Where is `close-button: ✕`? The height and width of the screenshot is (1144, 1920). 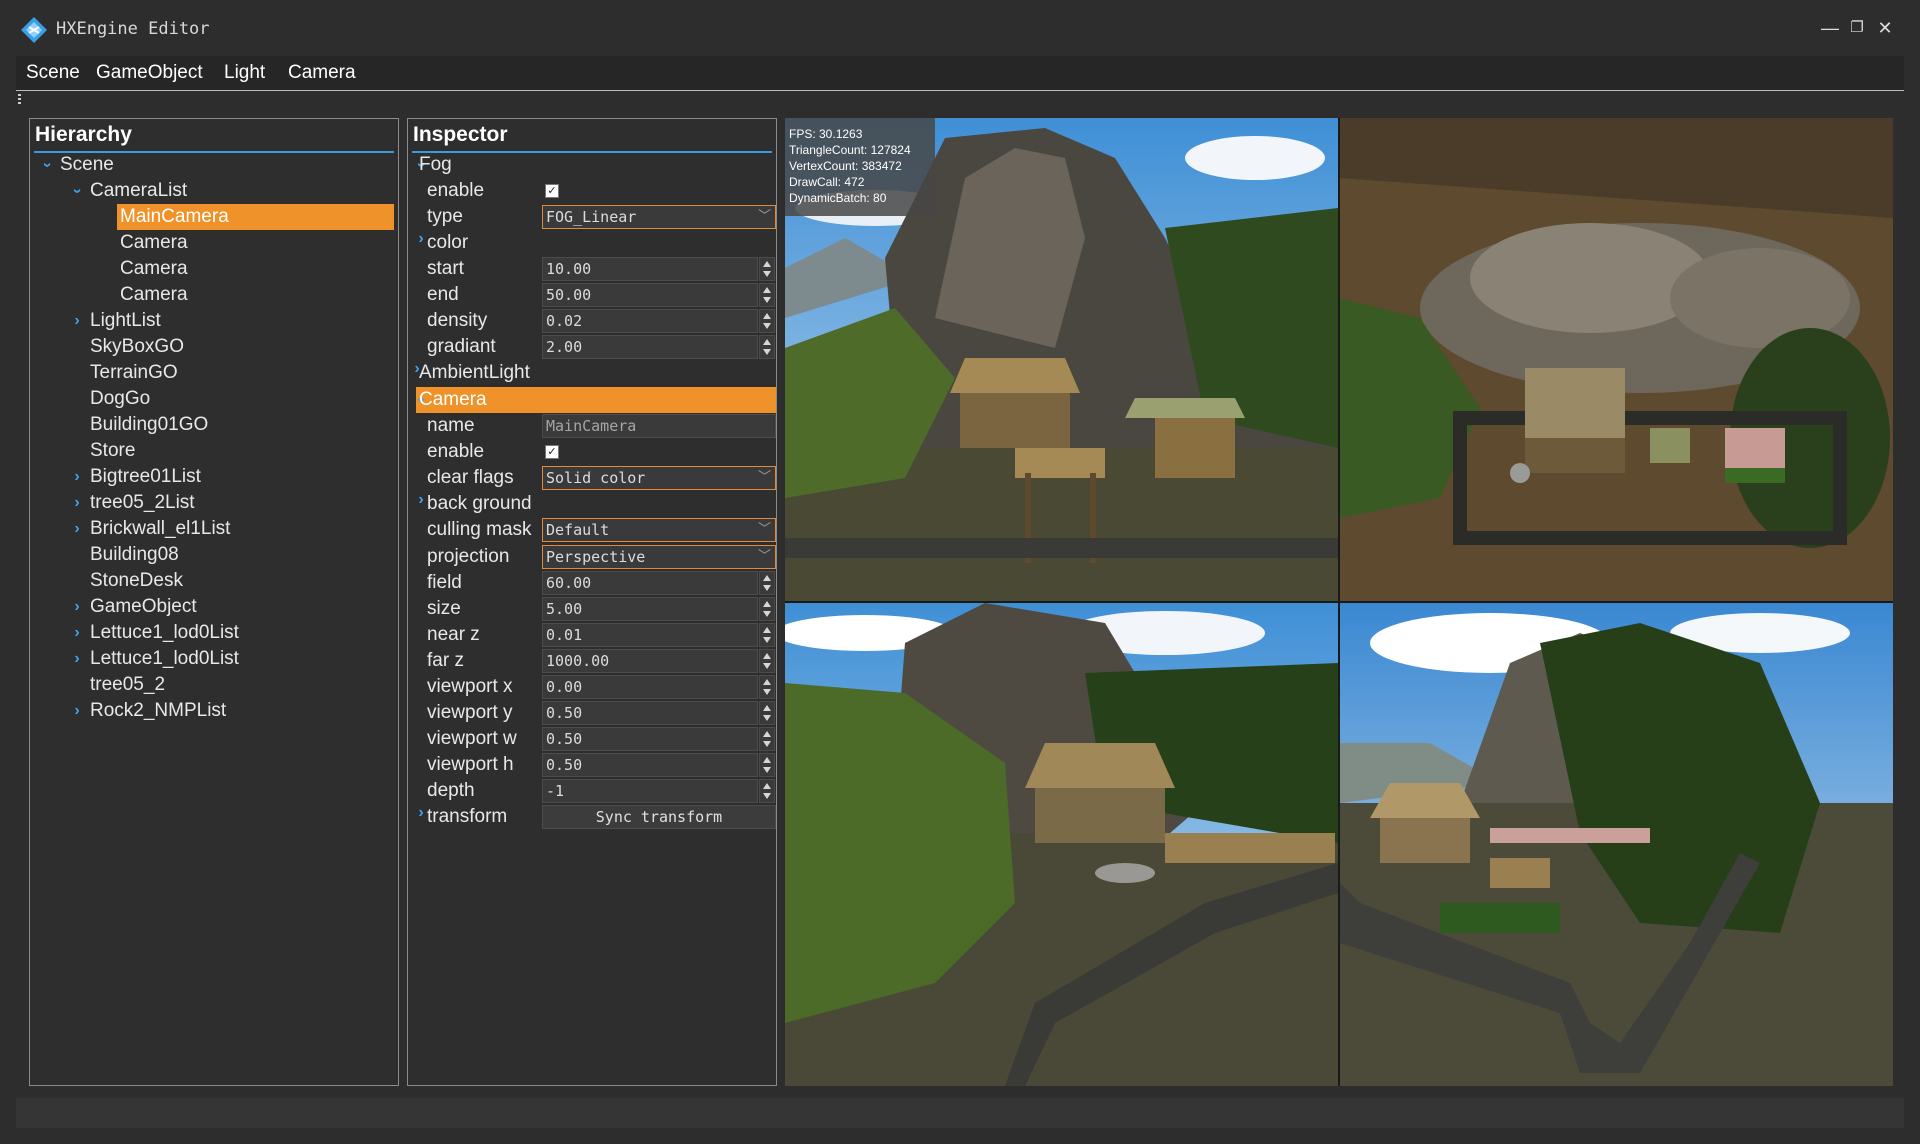 close-button: ✕ is located at coordinates (1885, 28).